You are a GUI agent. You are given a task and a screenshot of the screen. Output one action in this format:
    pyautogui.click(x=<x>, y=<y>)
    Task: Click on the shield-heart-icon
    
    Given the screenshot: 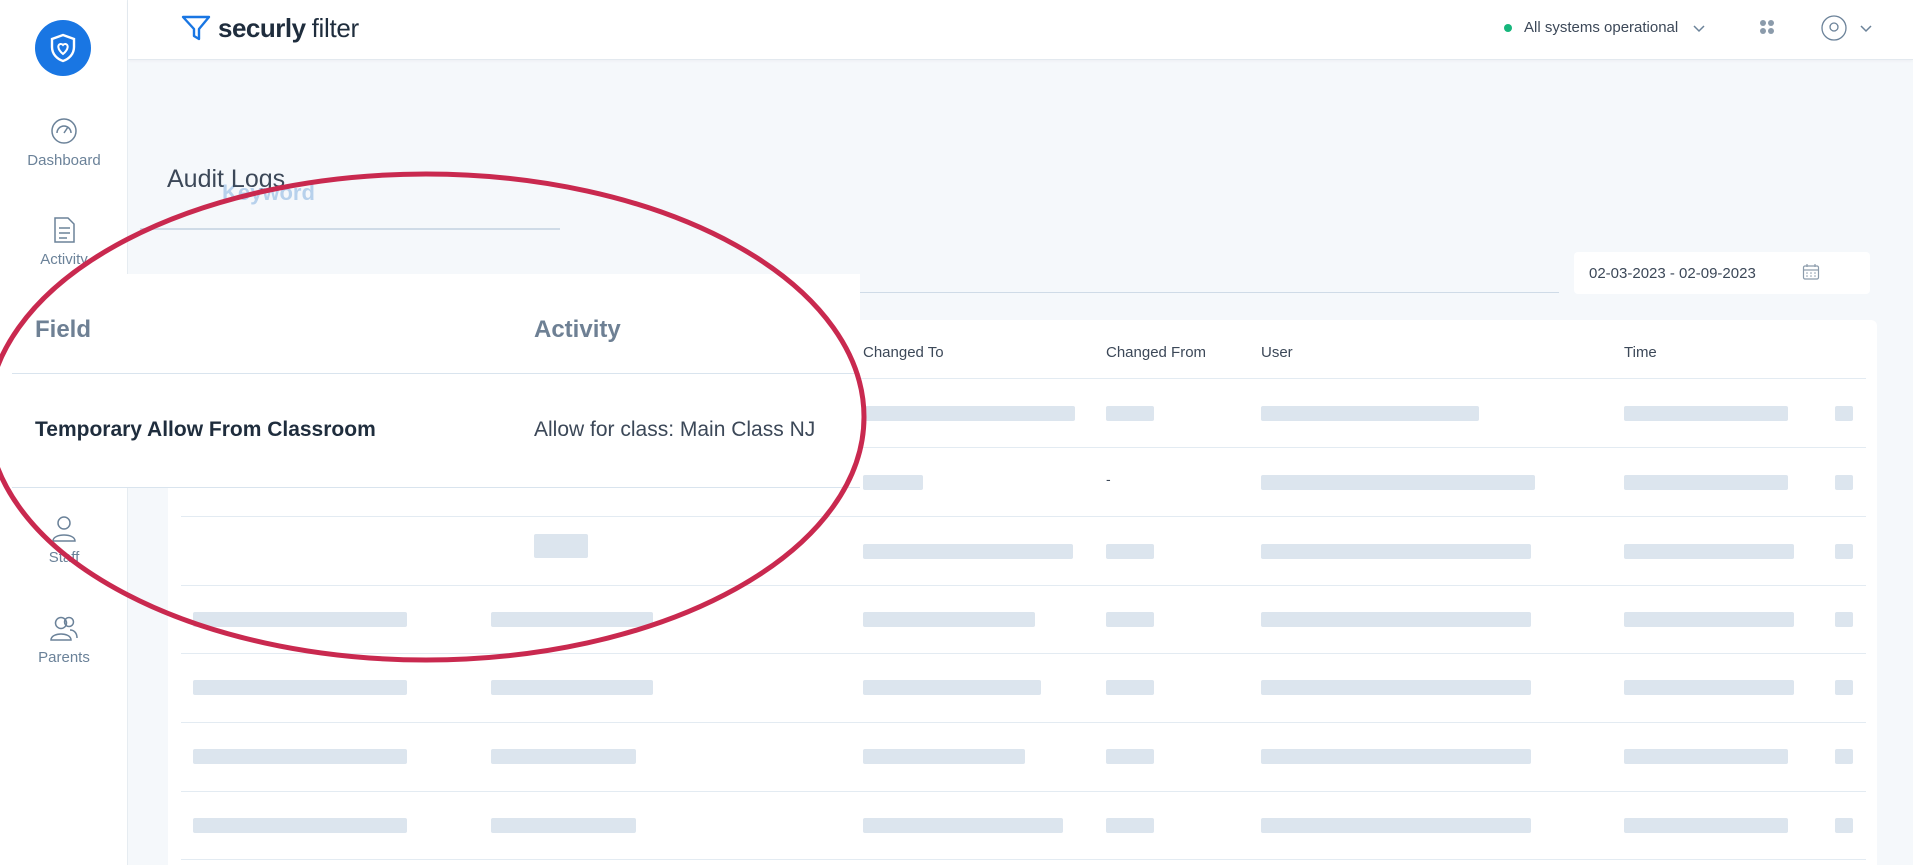 What is the action you would take?
    pyautogui.click(x=63, y=48)
    